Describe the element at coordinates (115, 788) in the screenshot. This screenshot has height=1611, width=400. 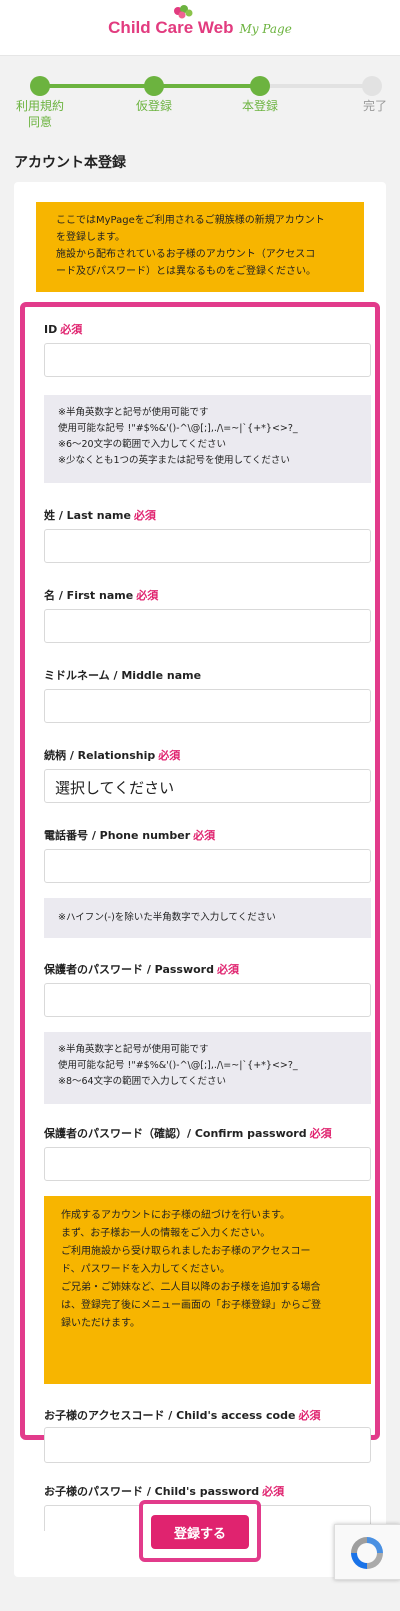
I see `relationship-select-value: 選択してください` at that location.